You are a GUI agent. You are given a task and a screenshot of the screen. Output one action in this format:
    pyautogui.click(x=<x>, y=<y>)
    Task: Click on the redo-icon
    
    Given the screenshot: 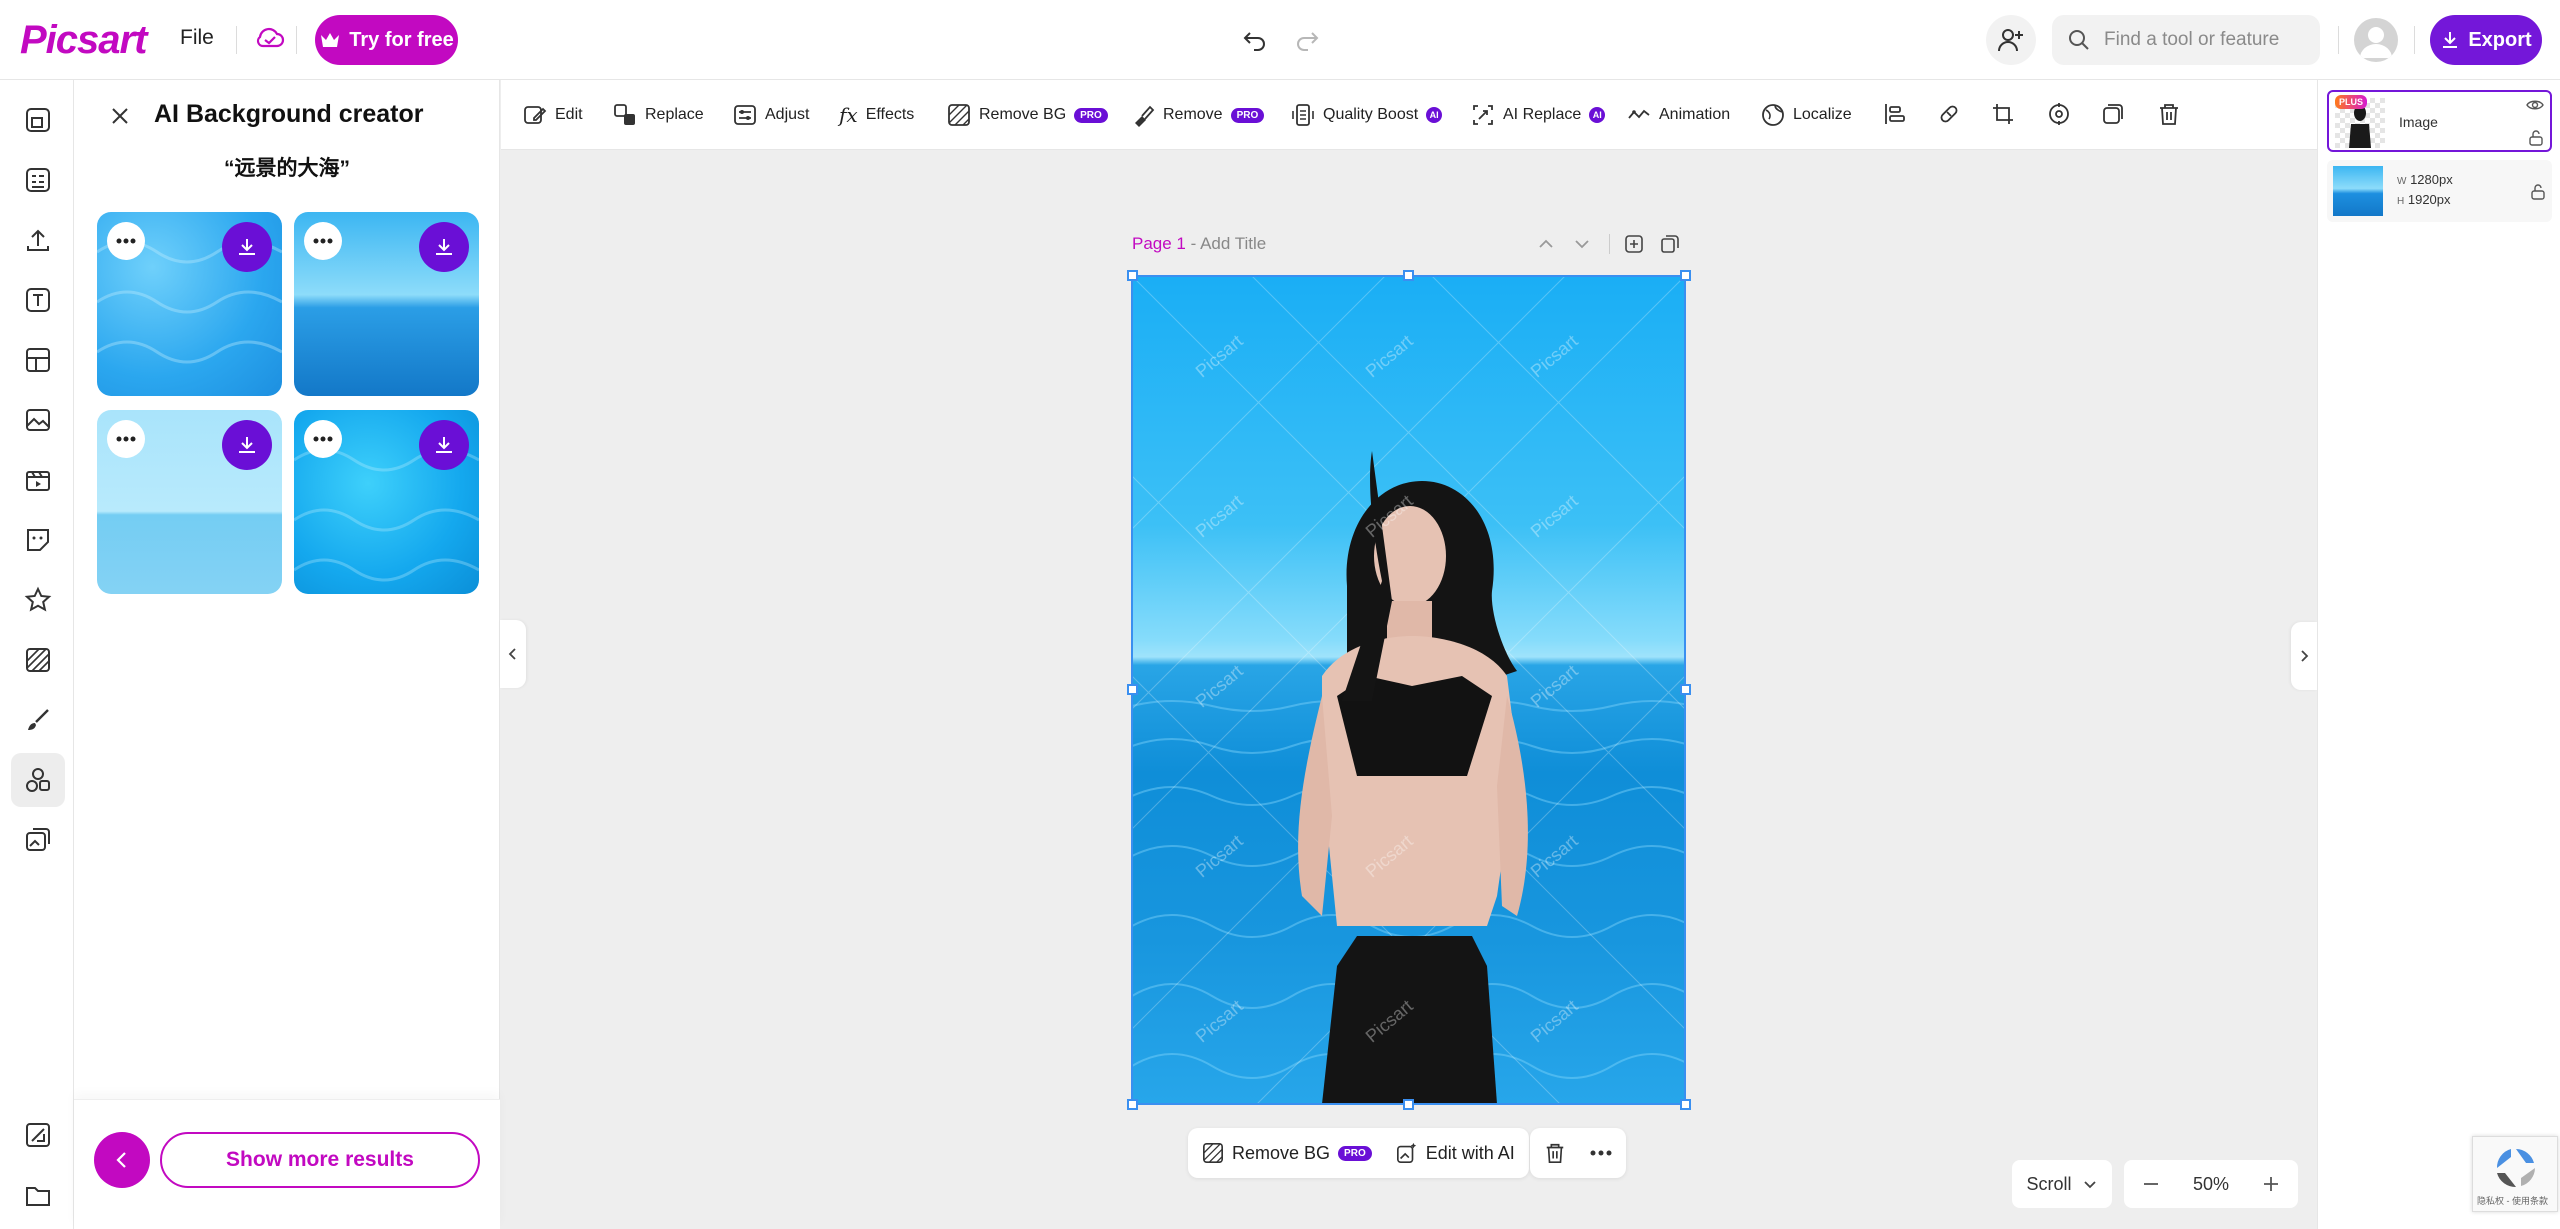 What is the action you would take?
    pyautogui.click(x=1307, y=39)
    